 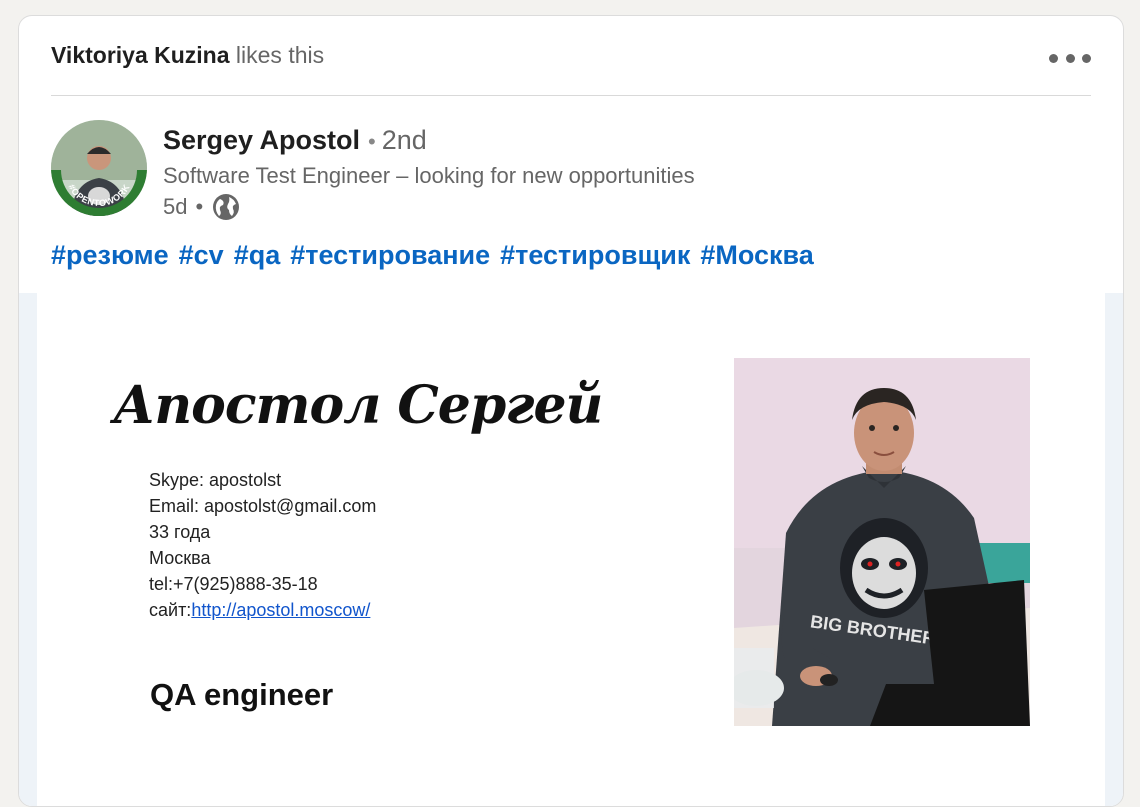 What do you see at coordinates (571, 95) in the screenshot?
I see `divider` at bounding box center [571, 95].